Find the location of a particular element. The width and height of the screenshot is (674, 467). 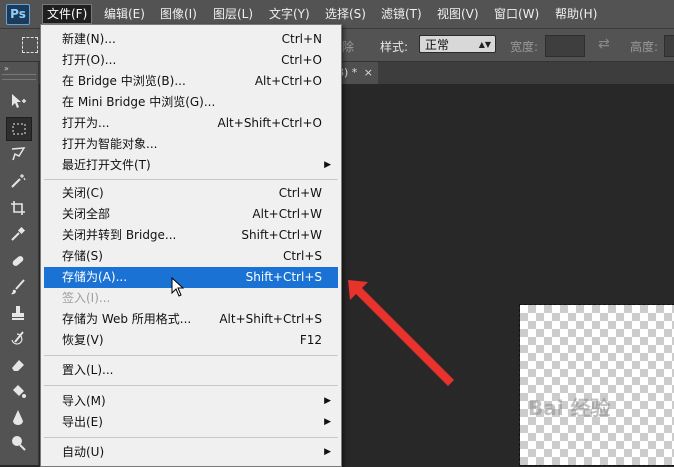

refine-edge-button: 除 is located at coordinates (348, 46).